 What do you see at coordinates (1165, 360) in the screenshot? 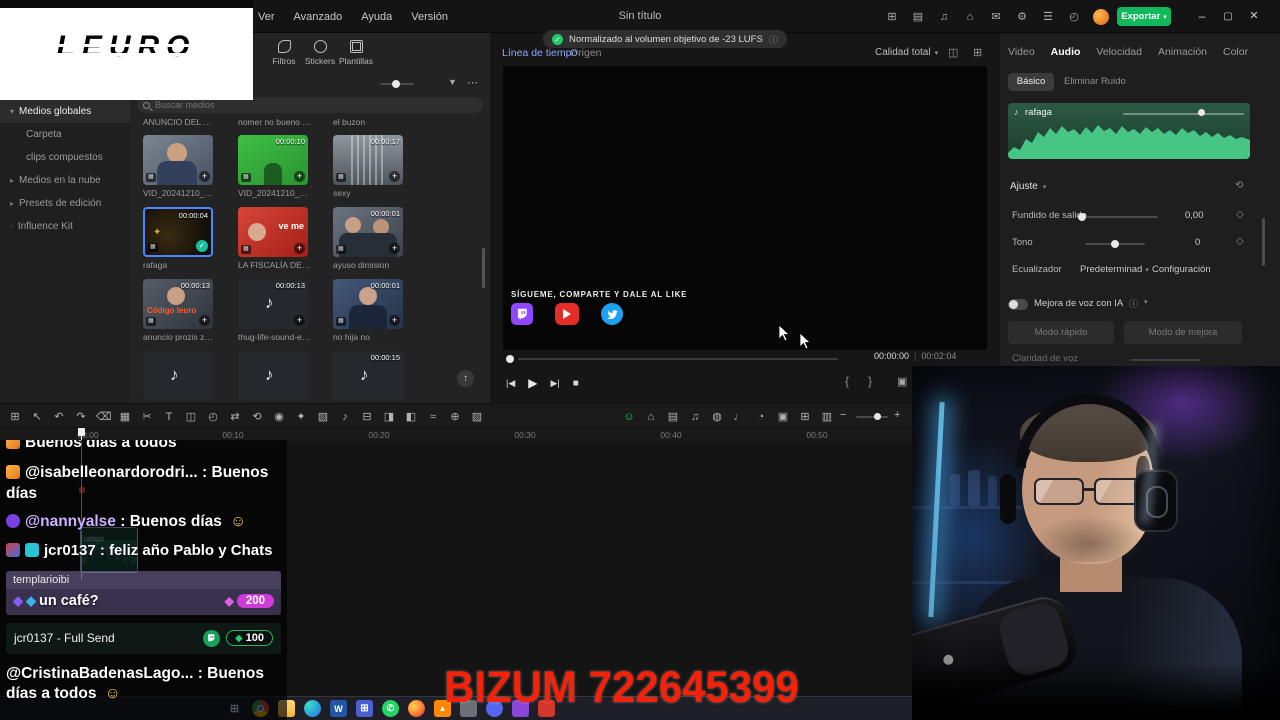
I see `clarity-slider` at bounding box center [1165, 360].